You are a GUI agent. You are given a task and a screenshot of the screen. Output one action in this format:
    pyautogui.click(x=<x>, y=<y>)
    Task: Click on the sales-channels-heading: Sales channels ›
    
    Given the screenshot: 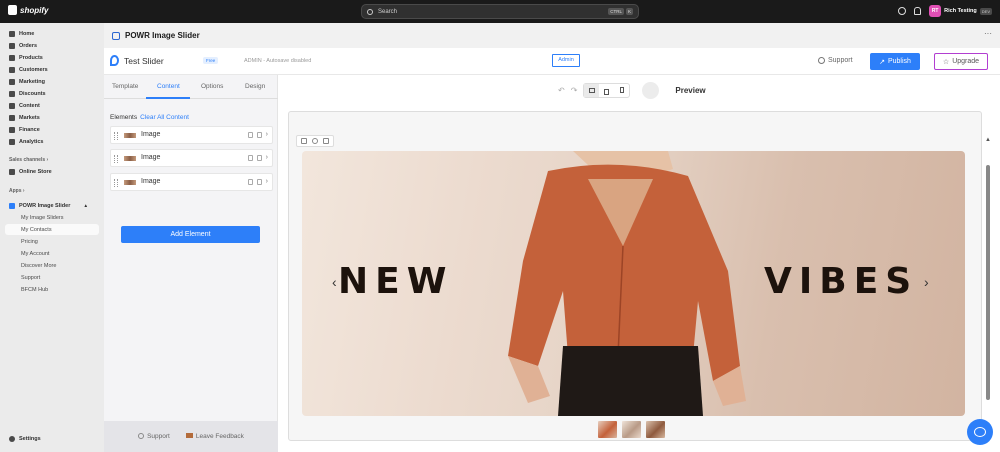 What is the action you would take?
    pyautogui.click(x=28, y=160)
    